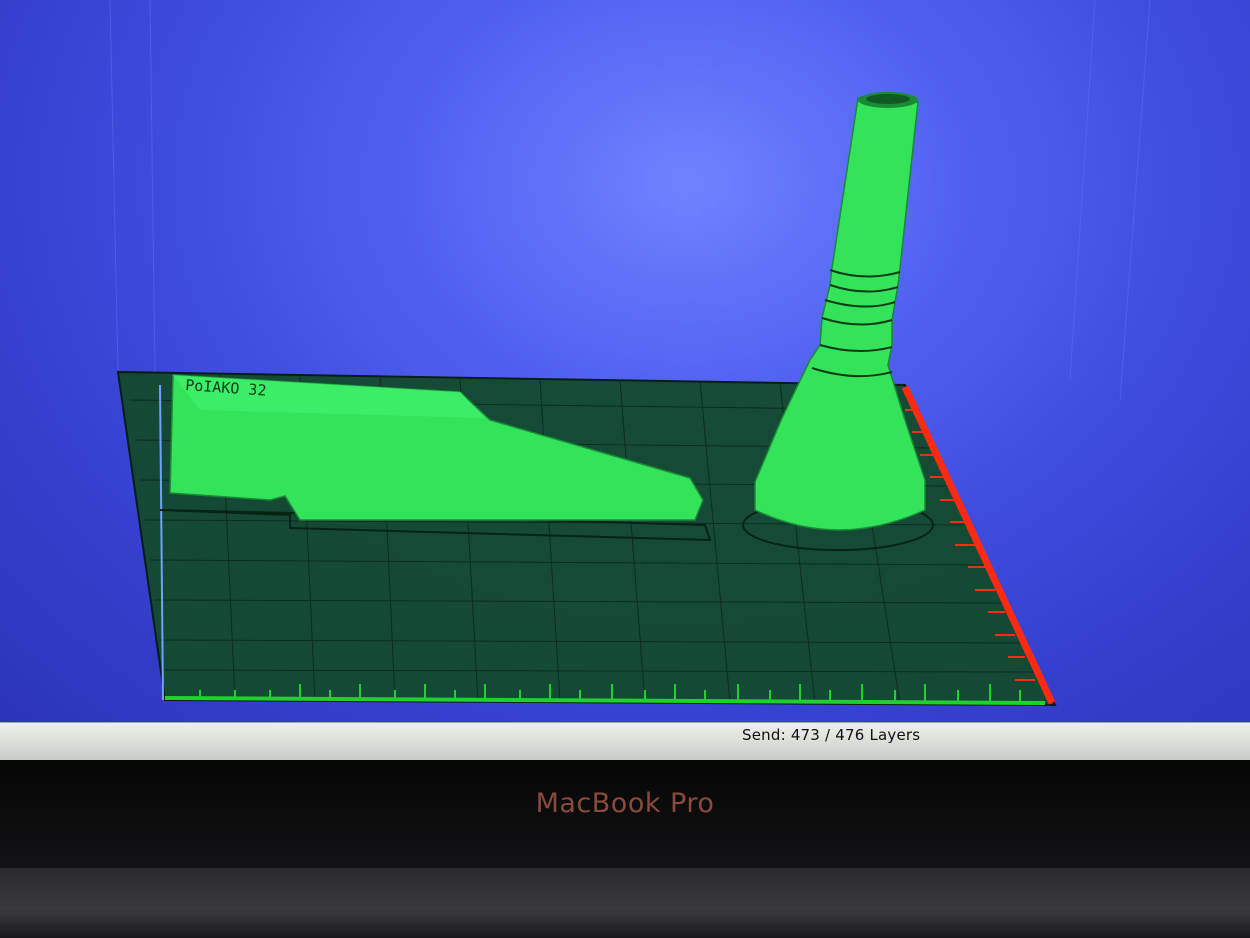 This screenshot has height=938, width=1250. Describe the element at coordinates (831, 735) in the screenshot. I see `layer-progress-status: Send: 473 / 476 Layers` at that location.